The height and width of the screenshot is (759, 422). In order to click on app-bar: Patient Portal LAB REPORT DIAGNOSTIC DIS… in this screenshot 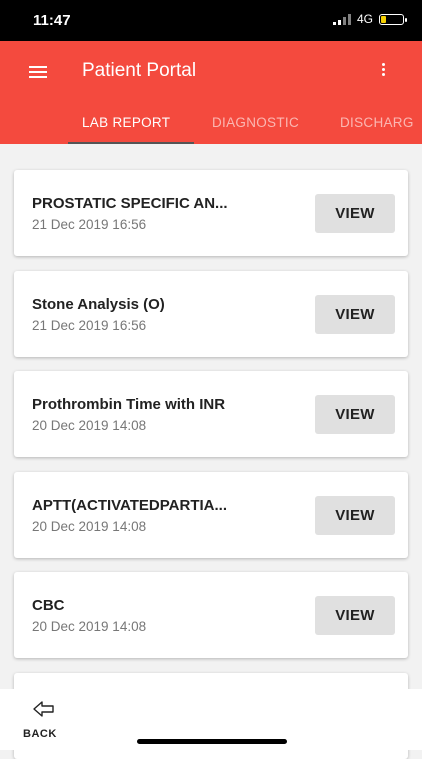, I will do `click(211, 92)`.